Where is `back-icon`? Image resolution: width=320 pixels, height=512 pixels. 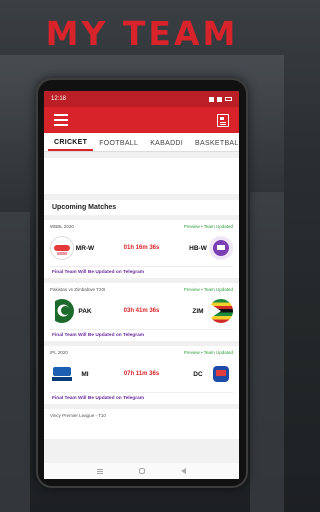 back-icon is located at coordinates (183, 471).